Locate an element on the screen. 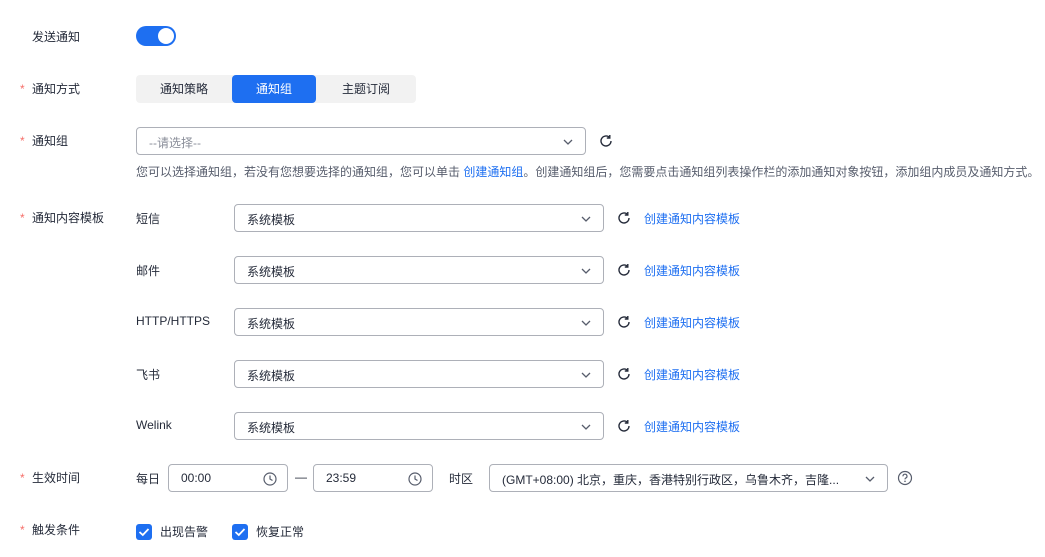 This screenshot has height=557, width=1045. channel-label-email: 邮件 is located at coordinates (148, 271).